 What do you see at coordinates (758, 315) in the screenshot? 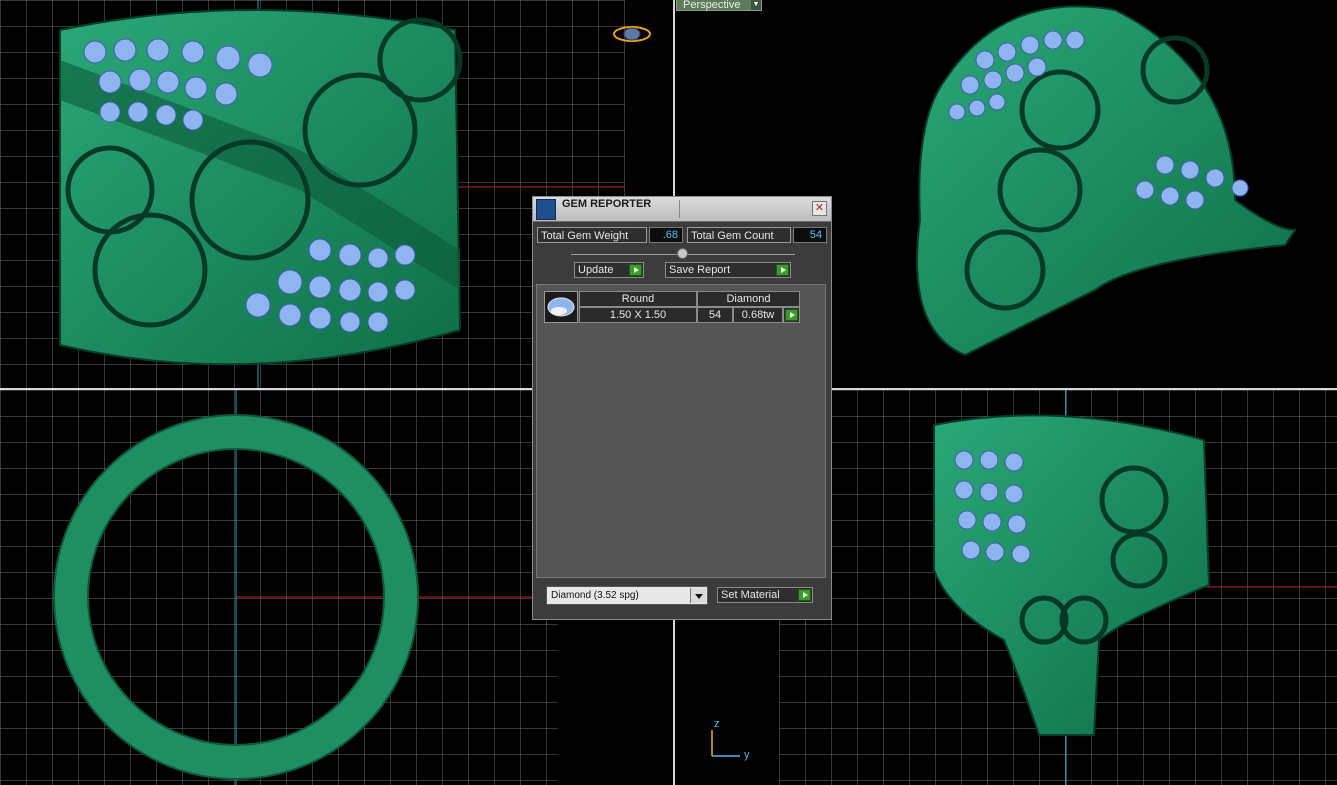
I see `gem-weight-cell: 0.68tw` at bounding box center [758, 315].